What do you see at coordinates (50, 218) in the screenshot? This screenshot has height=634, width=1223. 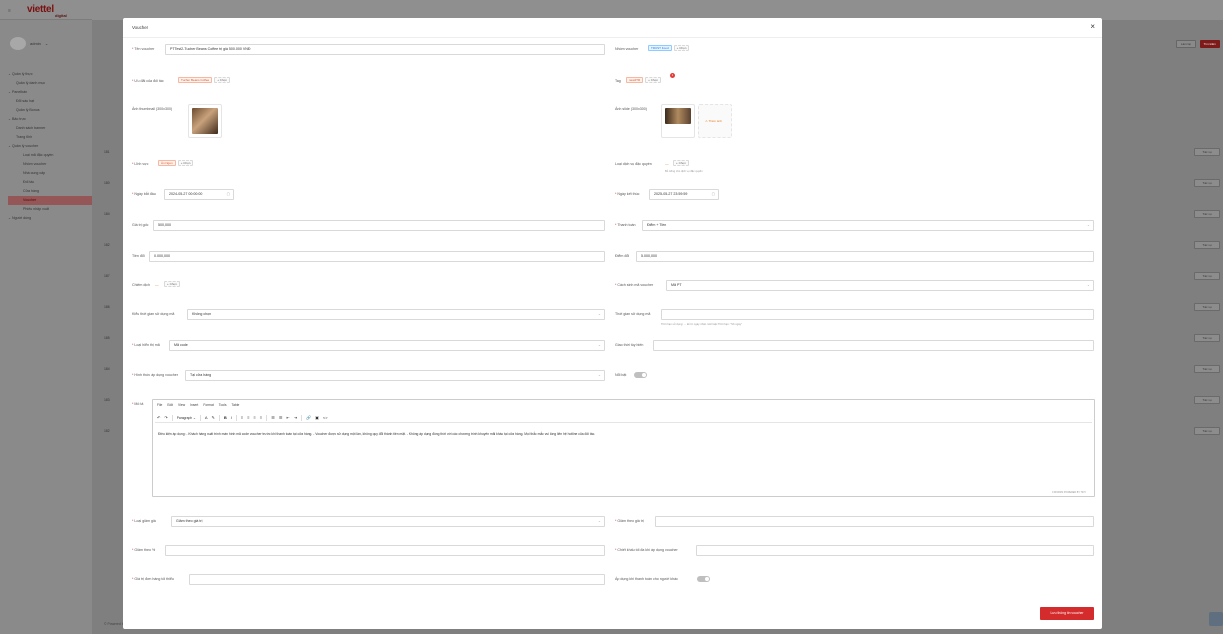 I see `sidebar-item: ⌄ Người dùng` at bounding box center [50, 218].